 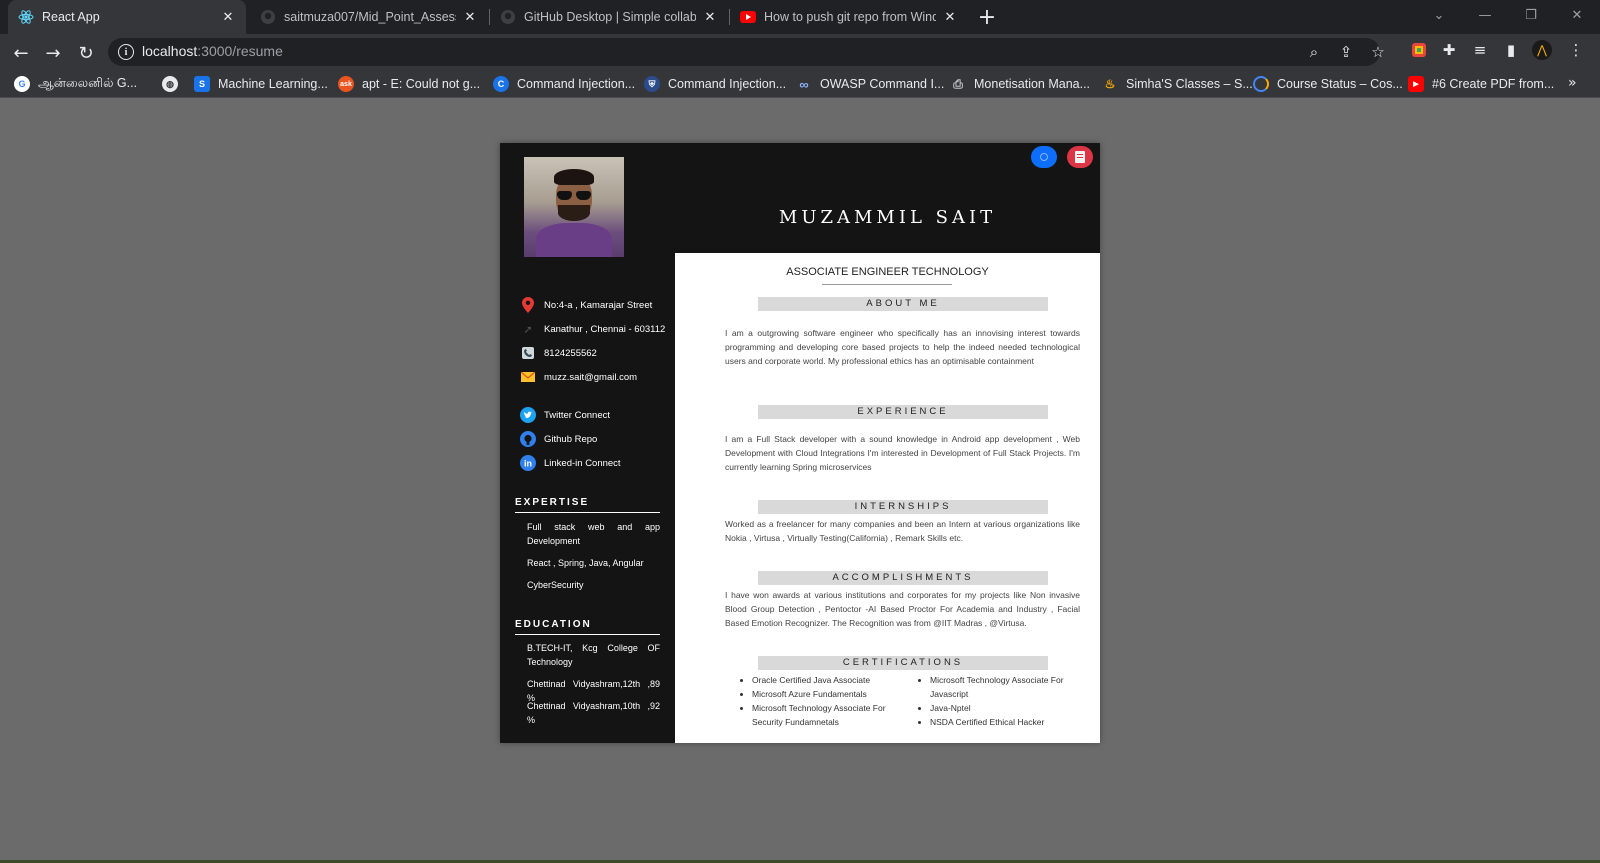 I want to click on experience-heading: EXPERIENCE, so click(x=903, y=412).